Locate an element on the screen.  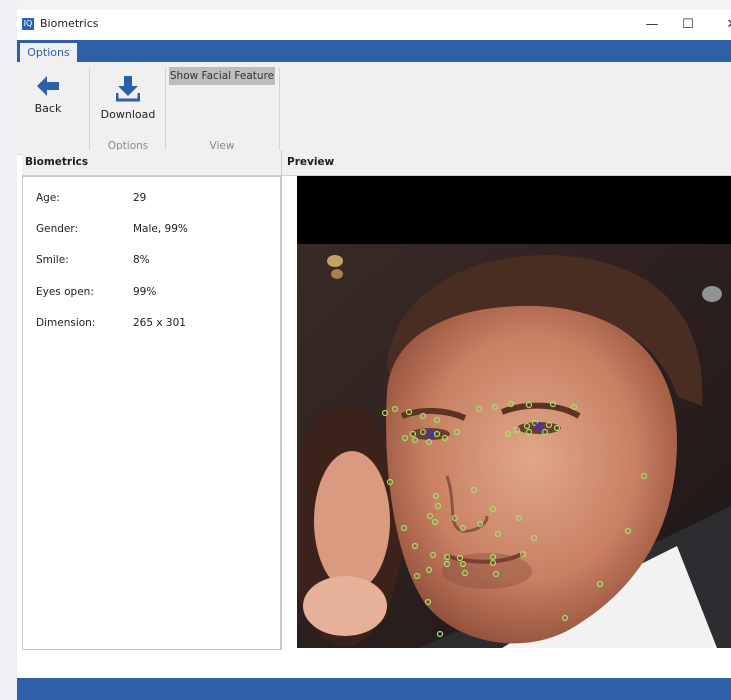
desktop-background is located at coordinates (8, 350).